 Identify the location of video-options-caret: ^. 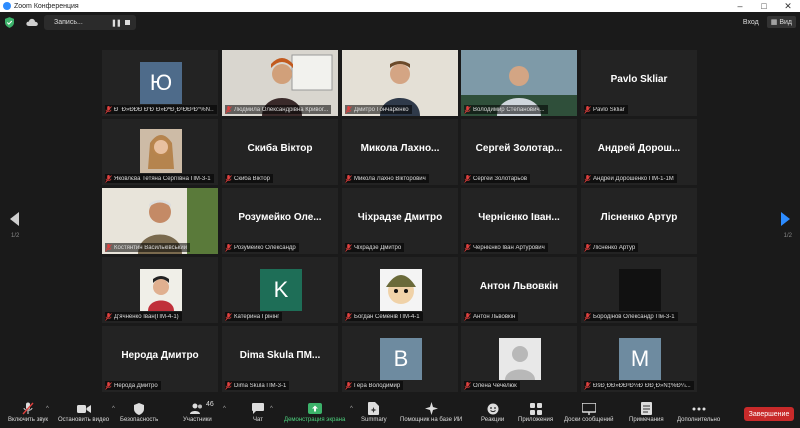
(113, 409).